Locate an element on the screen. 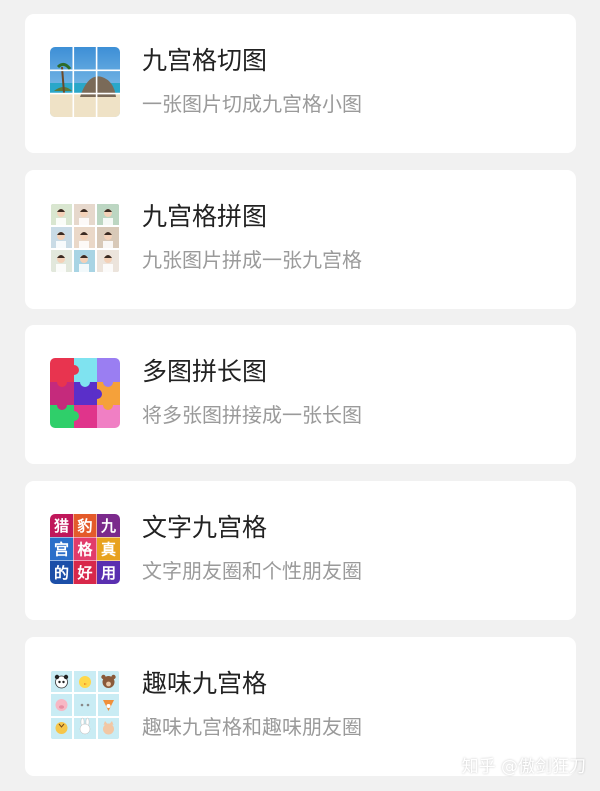 The height and width of the screenshot is (791, 600). grid-char: 好 is located at coordinates (84, 573).